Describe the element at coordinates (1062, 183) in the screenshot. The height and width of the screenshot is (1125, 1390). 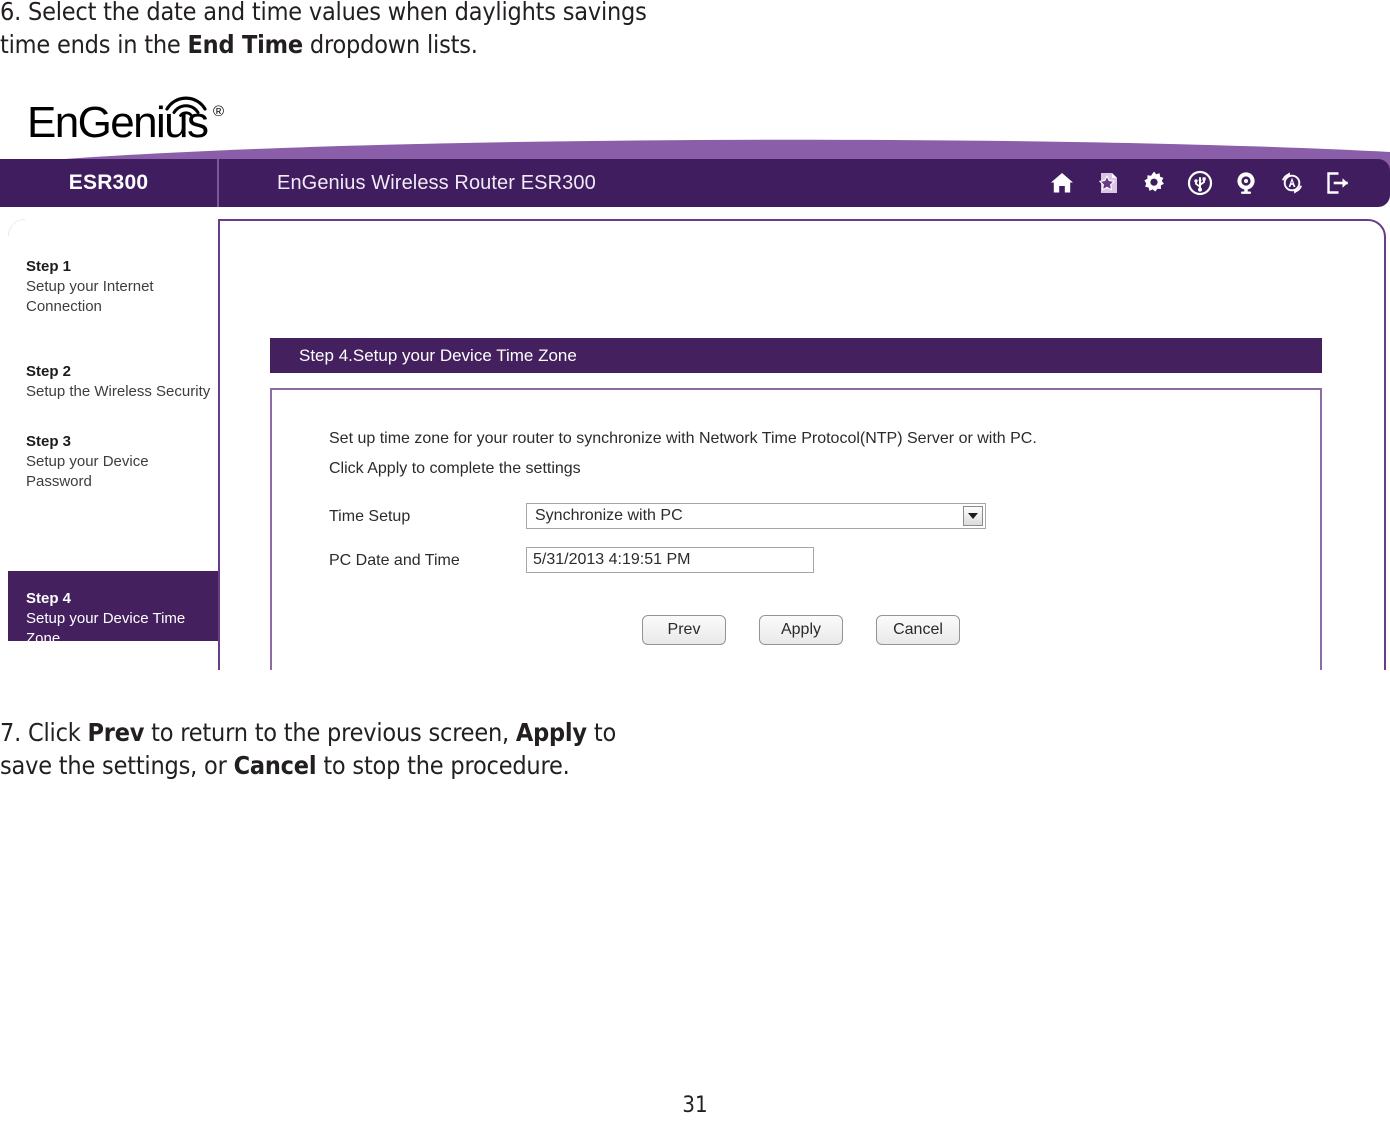
I see `home-icon` at that location.